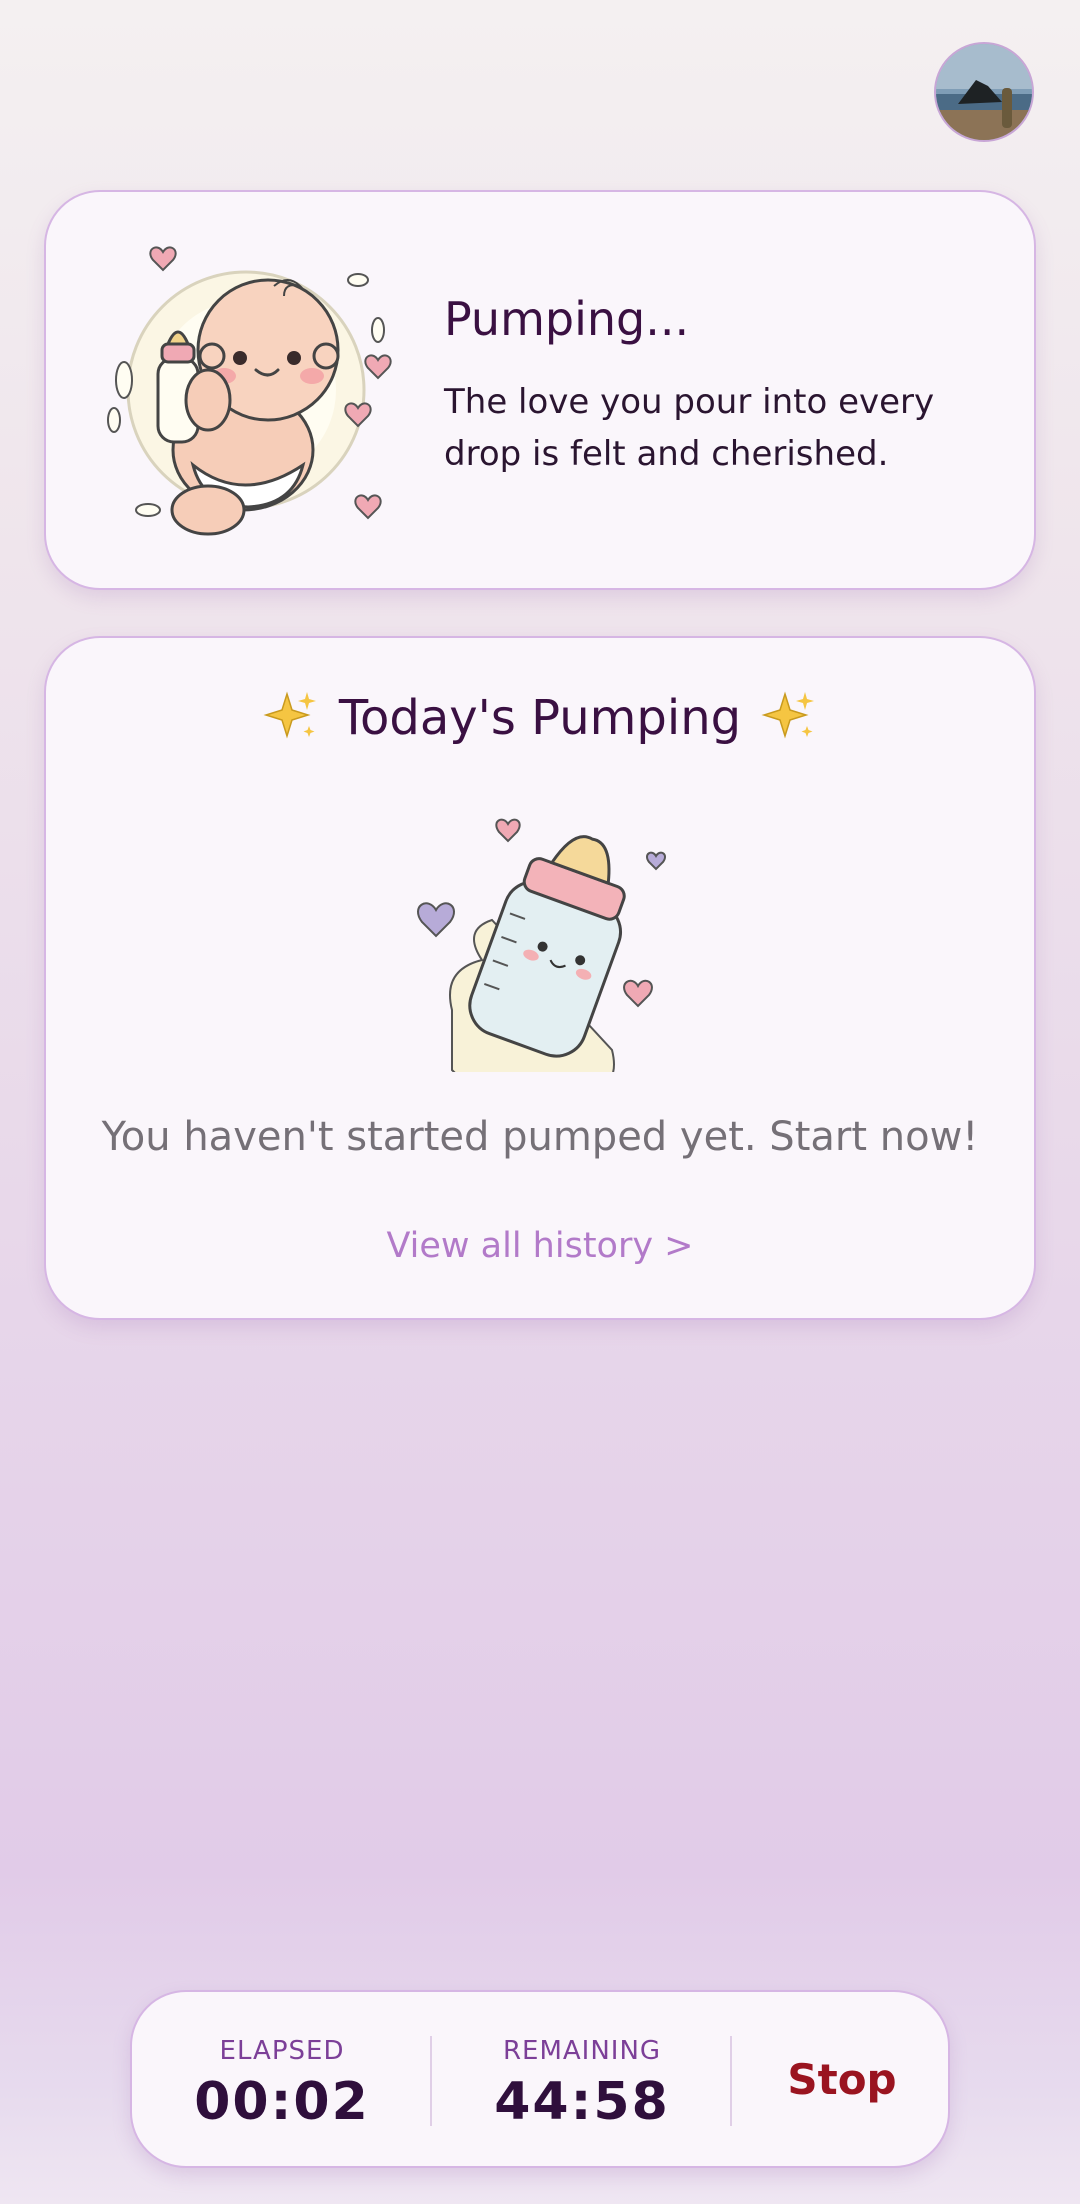  What do you see at coordinates (582, 2051) in the screenshot?
I see `remaining-label: REMAINING` at bounding box center [582, 2051].